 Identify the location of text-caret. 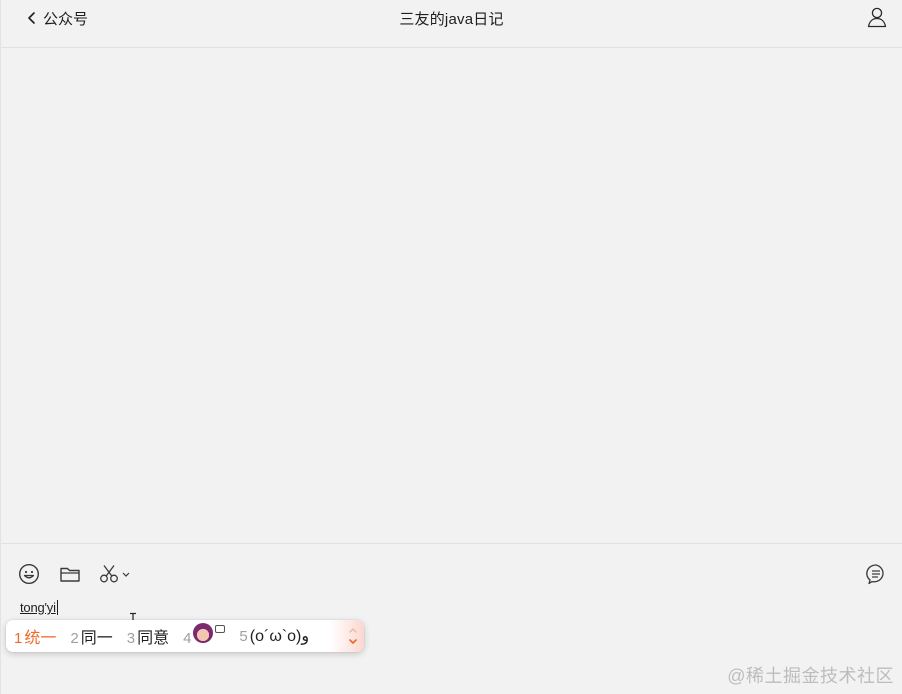
(57, 607).